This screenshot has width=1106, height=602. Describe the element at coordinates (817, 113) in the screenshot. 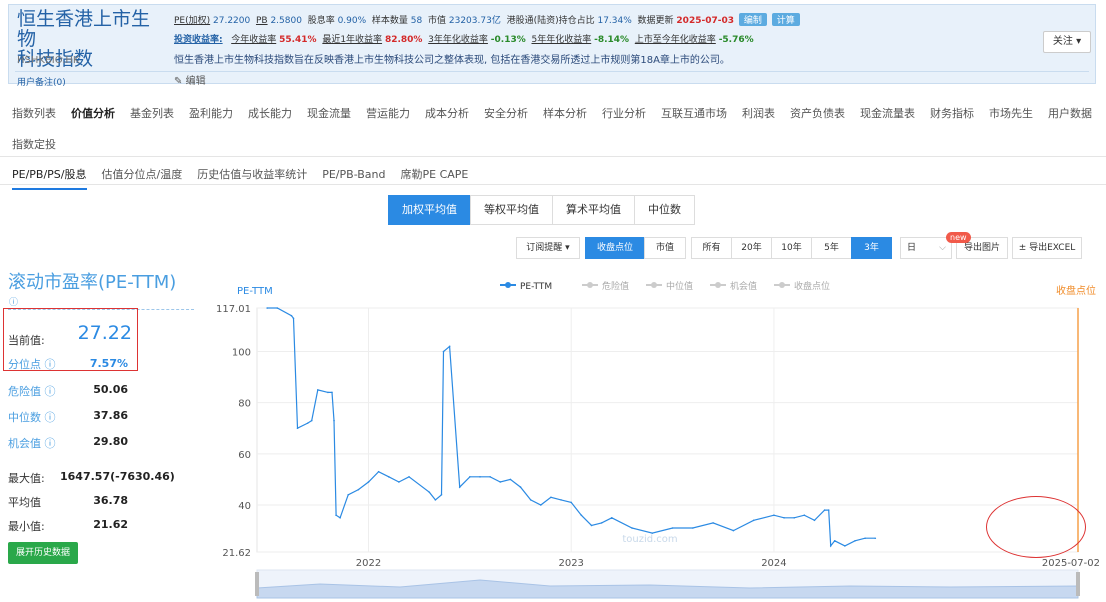

I see `nav-item: 资产负债表` at that location.